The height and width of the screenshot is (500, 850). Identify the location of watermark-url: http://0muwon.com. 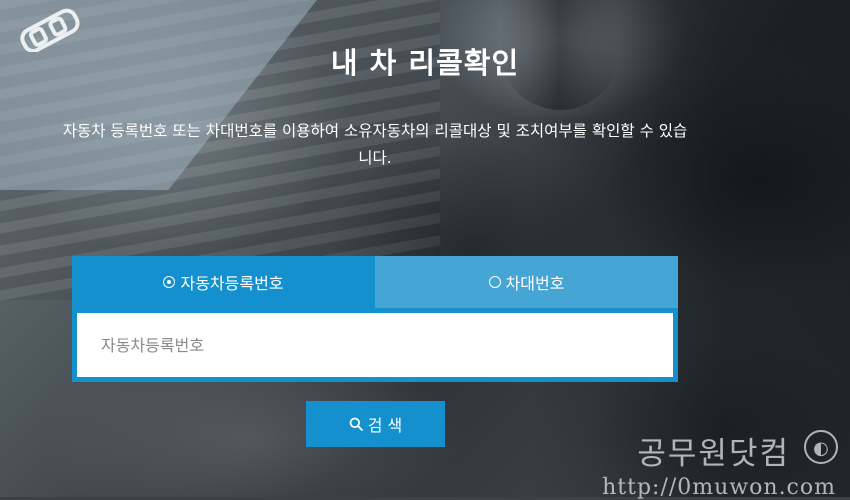
(719, 487).